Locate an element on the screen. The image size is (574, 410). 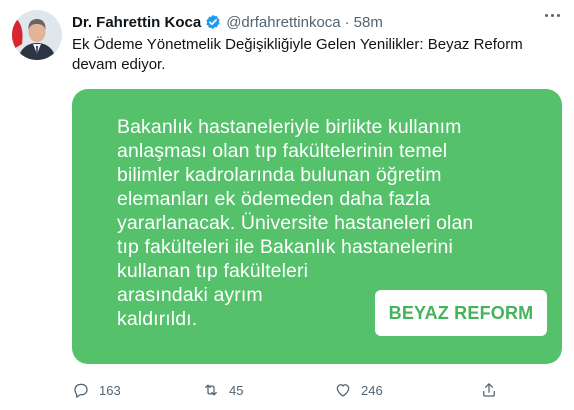
retweet-icon is located at coordinates (211, 390).